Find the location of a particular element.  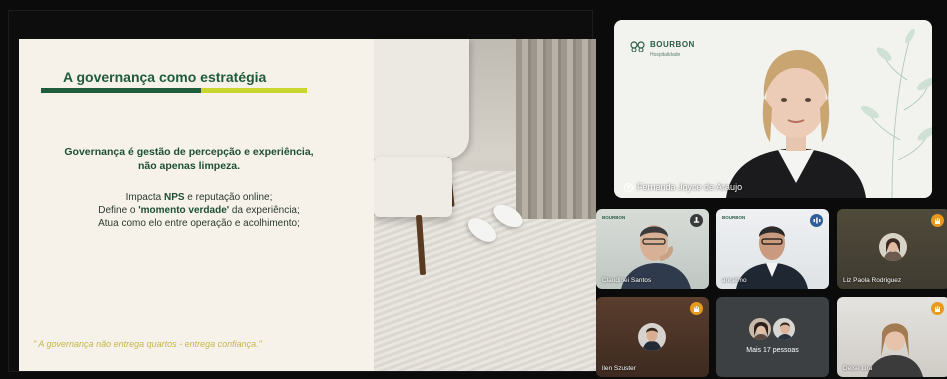

participant-name: Liz Paola Rodriguez is located at coordinates (872, 280).